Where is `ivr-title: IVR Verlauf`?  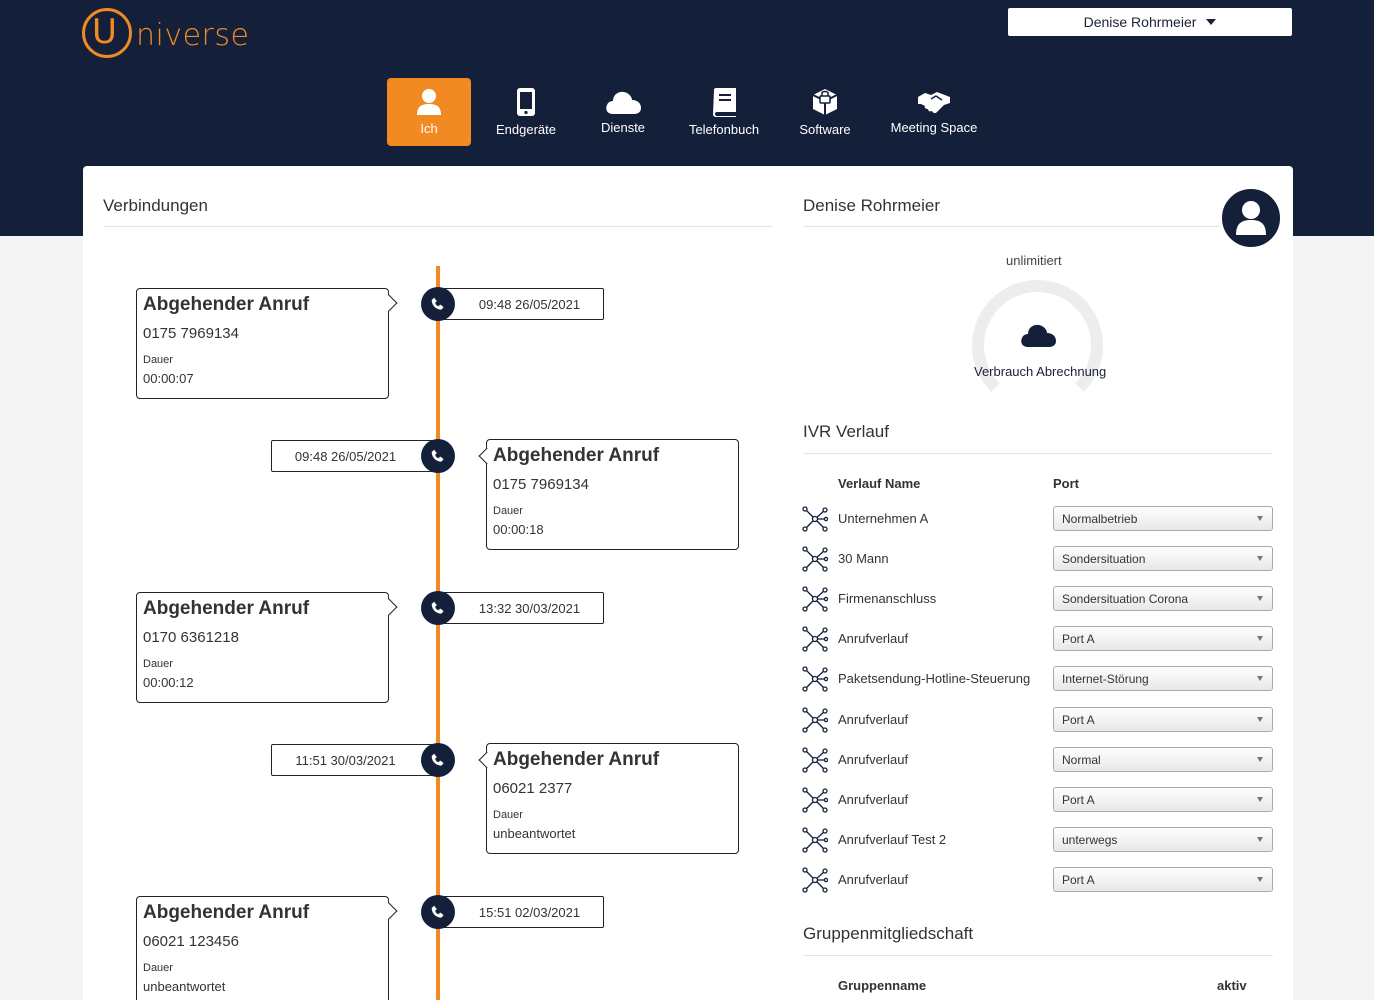 ivr-title: IVR Verlauf is located at coordinates (846, 431).